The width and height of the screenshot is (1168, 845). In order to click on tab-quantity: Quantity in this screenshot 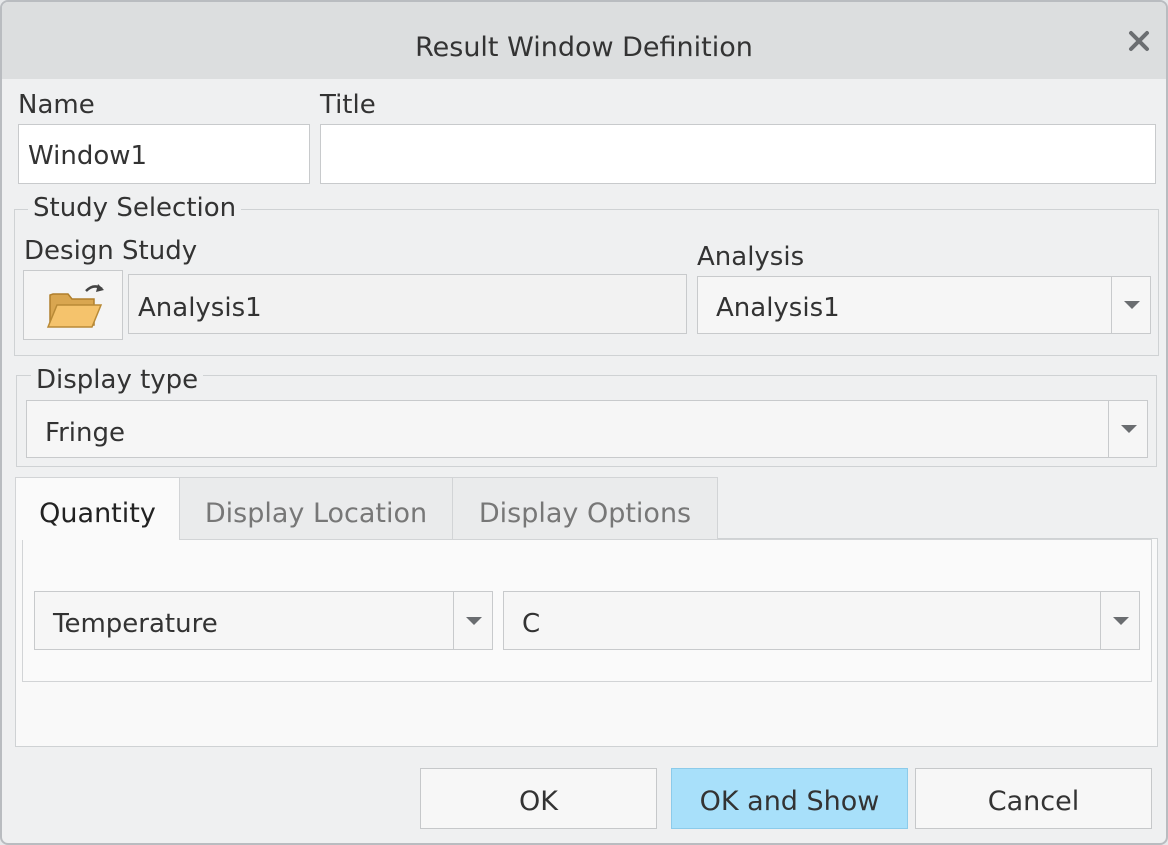, I will do `click(97, 508)`.